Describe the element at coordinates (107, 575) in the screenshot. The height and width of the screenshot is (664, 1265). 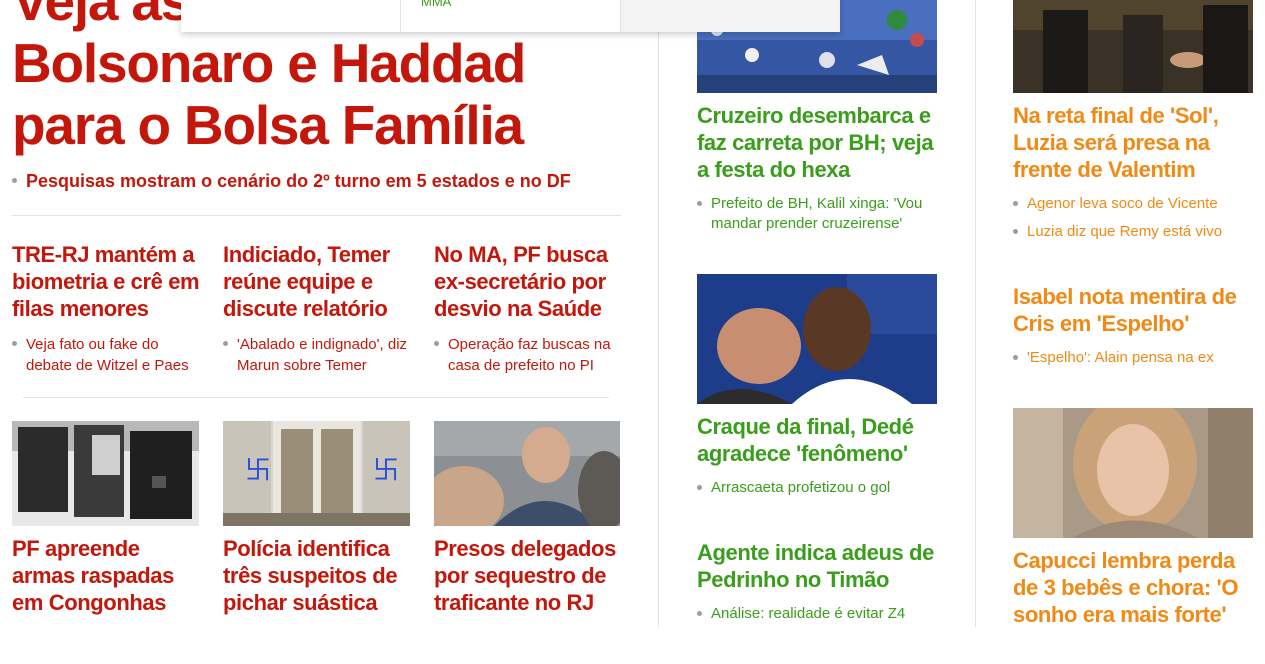
I see `photo-story-title: PF apreende armas raspadas em Congonhas` at that location.